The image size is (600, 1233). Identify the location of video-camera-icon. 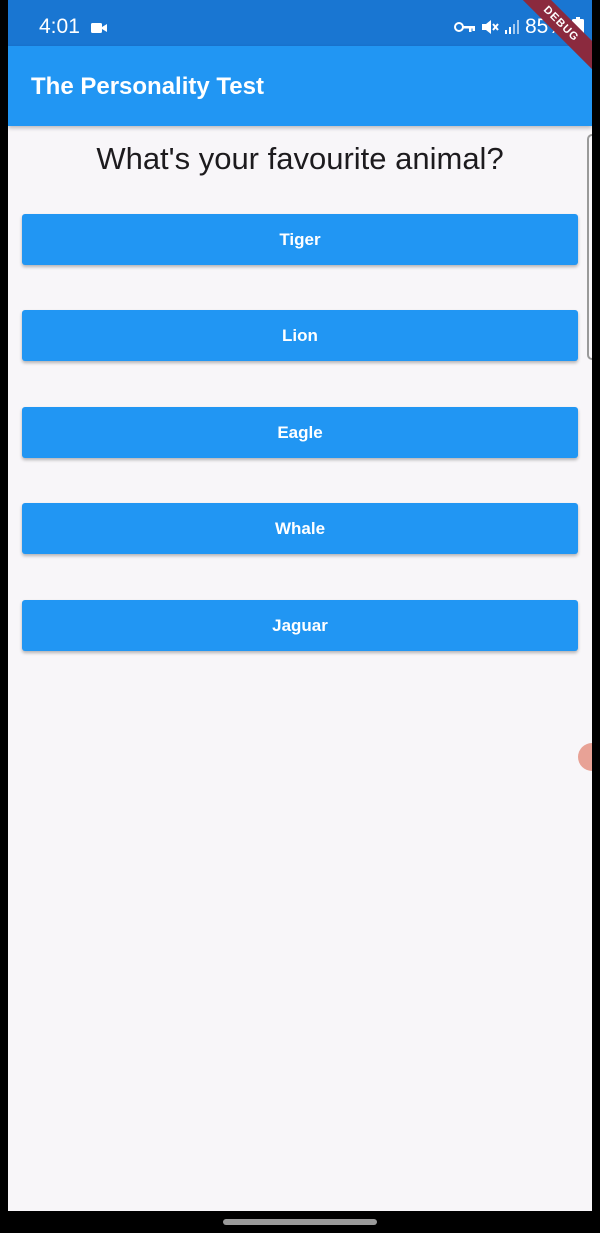
(99, 28).